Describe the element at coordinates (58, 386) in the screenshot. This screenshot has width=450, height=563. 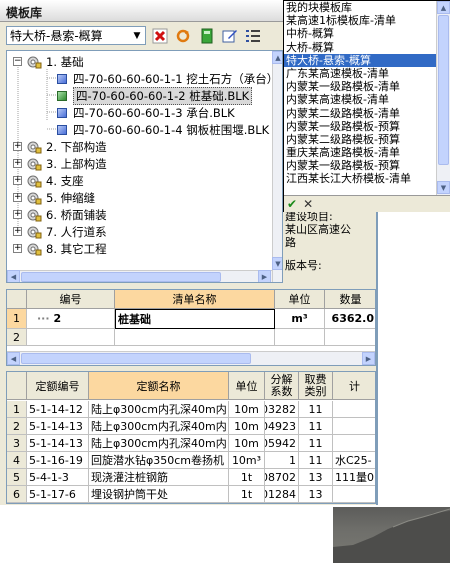
I see `column-header: 定额编号` at that location.